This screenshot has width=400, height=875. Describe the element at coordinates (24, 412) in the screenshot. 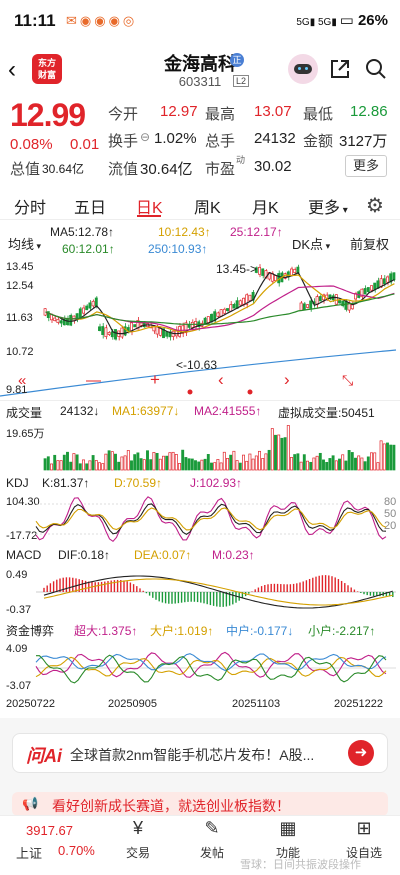

I see `volume-indicator-label: 成交量` at that location.